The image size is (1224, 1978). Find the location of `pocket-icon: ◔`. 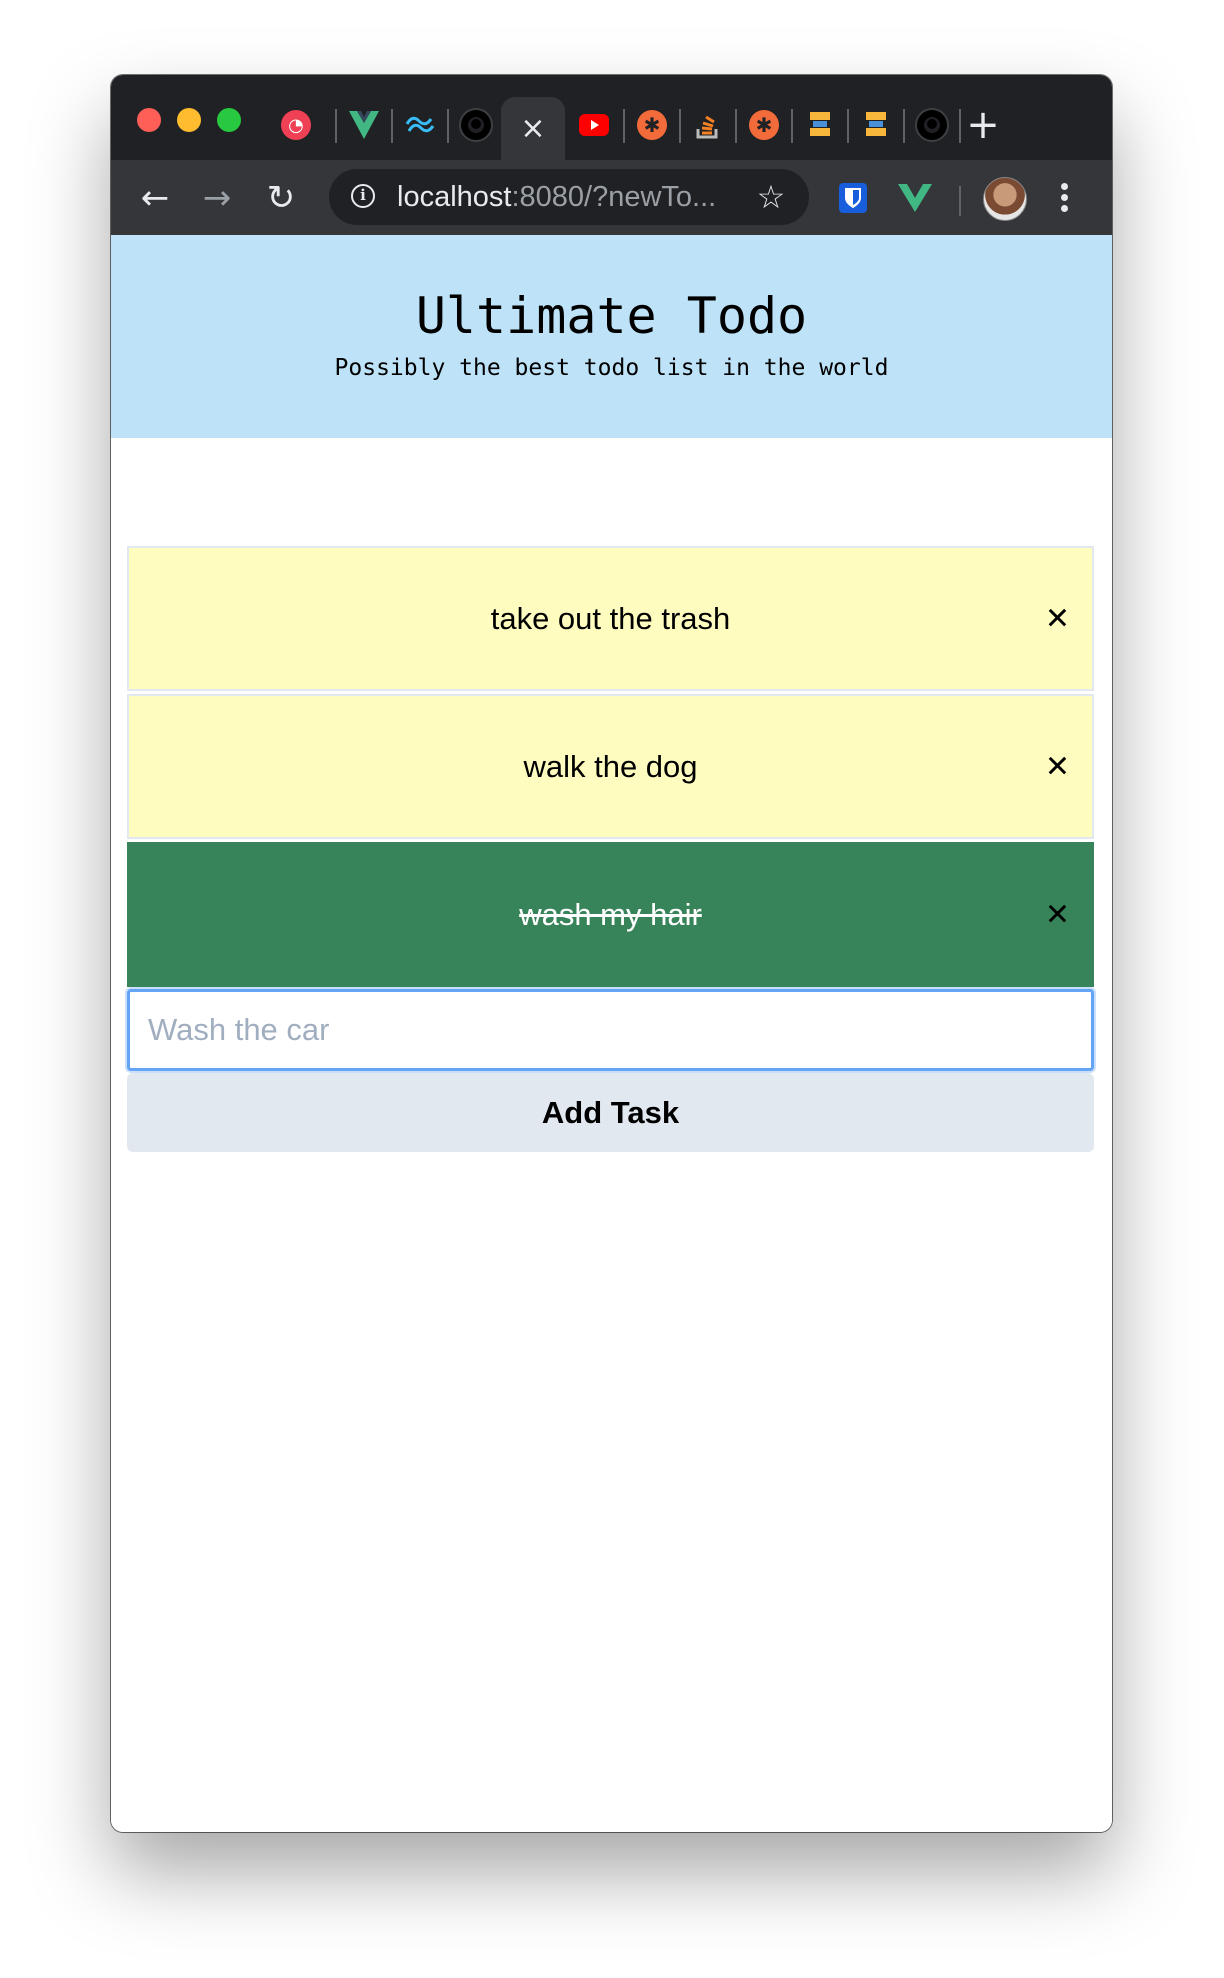

pocket-icon: ◔ is located at coordinates (296, 125).